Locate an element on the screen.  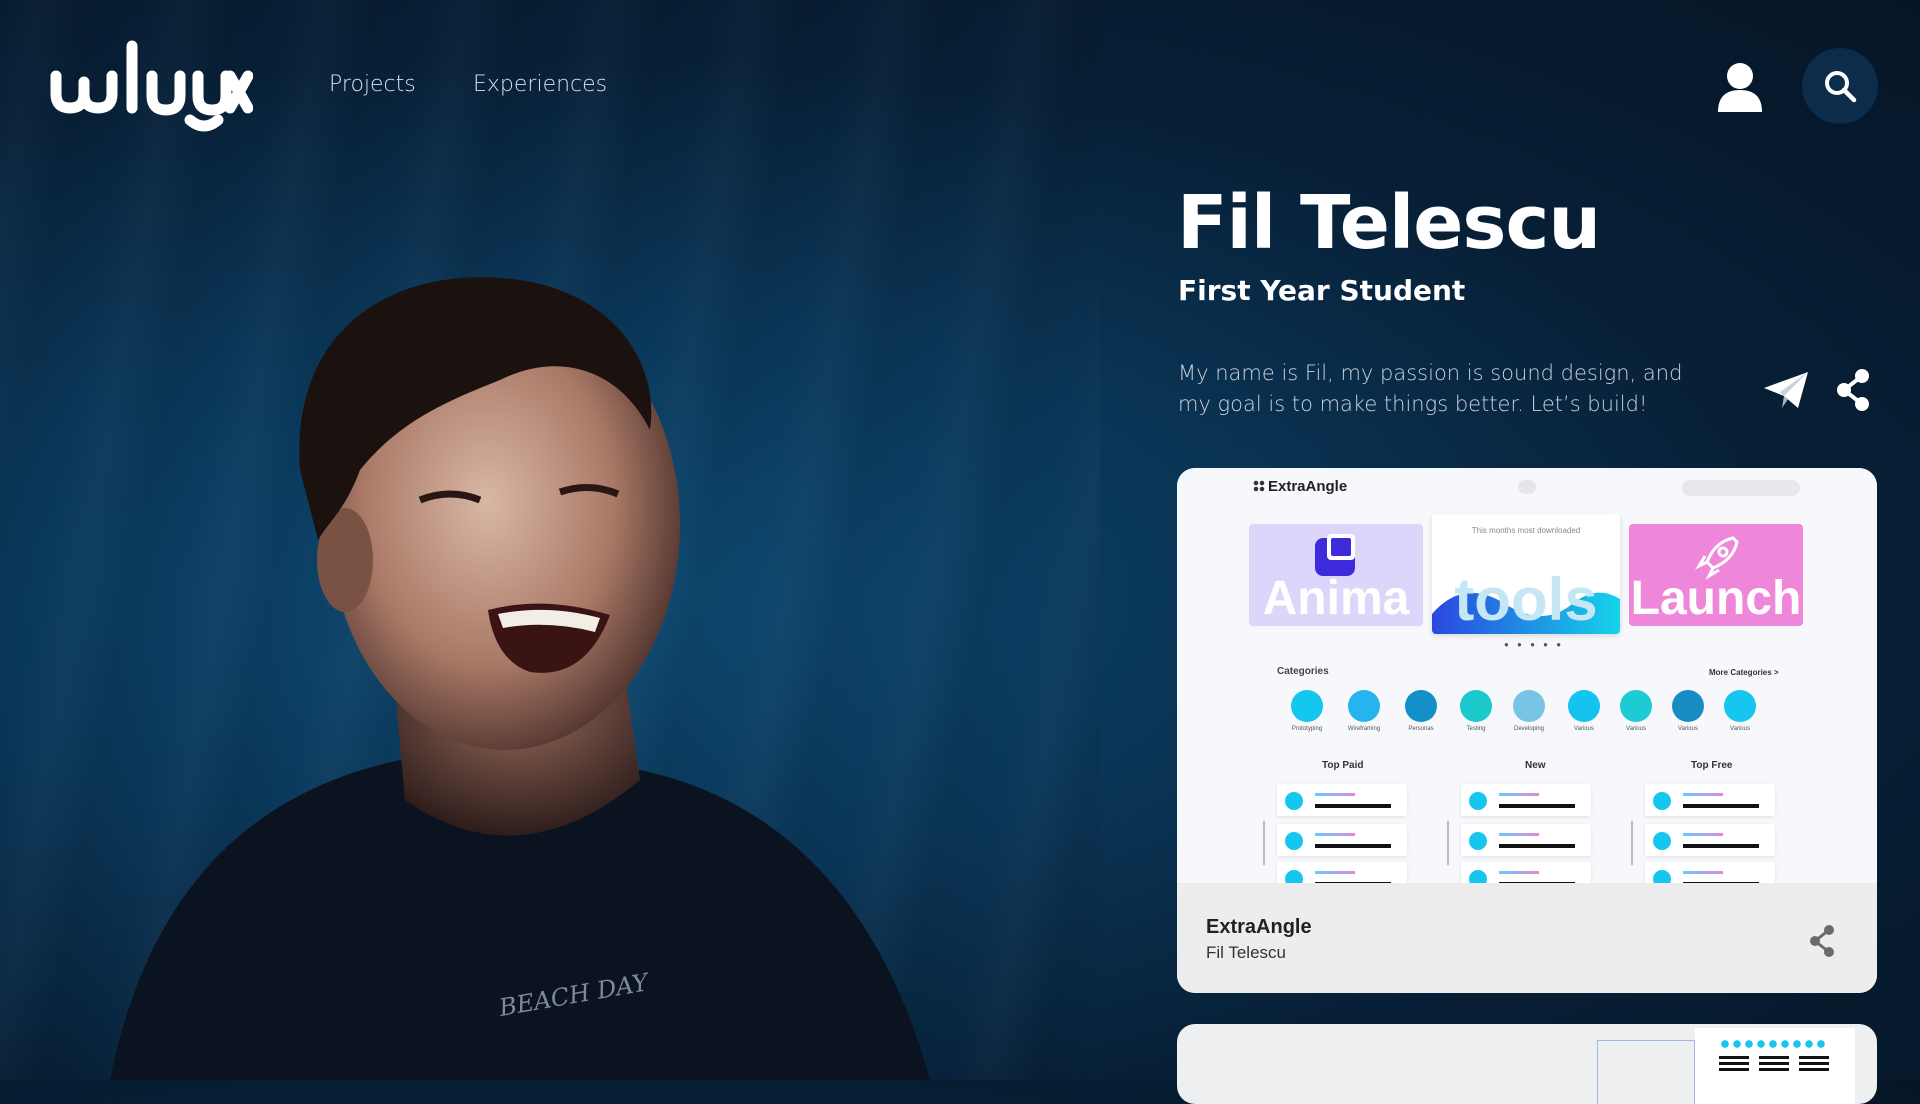
preview-category: Personas is located at coordinates (1421, 711).